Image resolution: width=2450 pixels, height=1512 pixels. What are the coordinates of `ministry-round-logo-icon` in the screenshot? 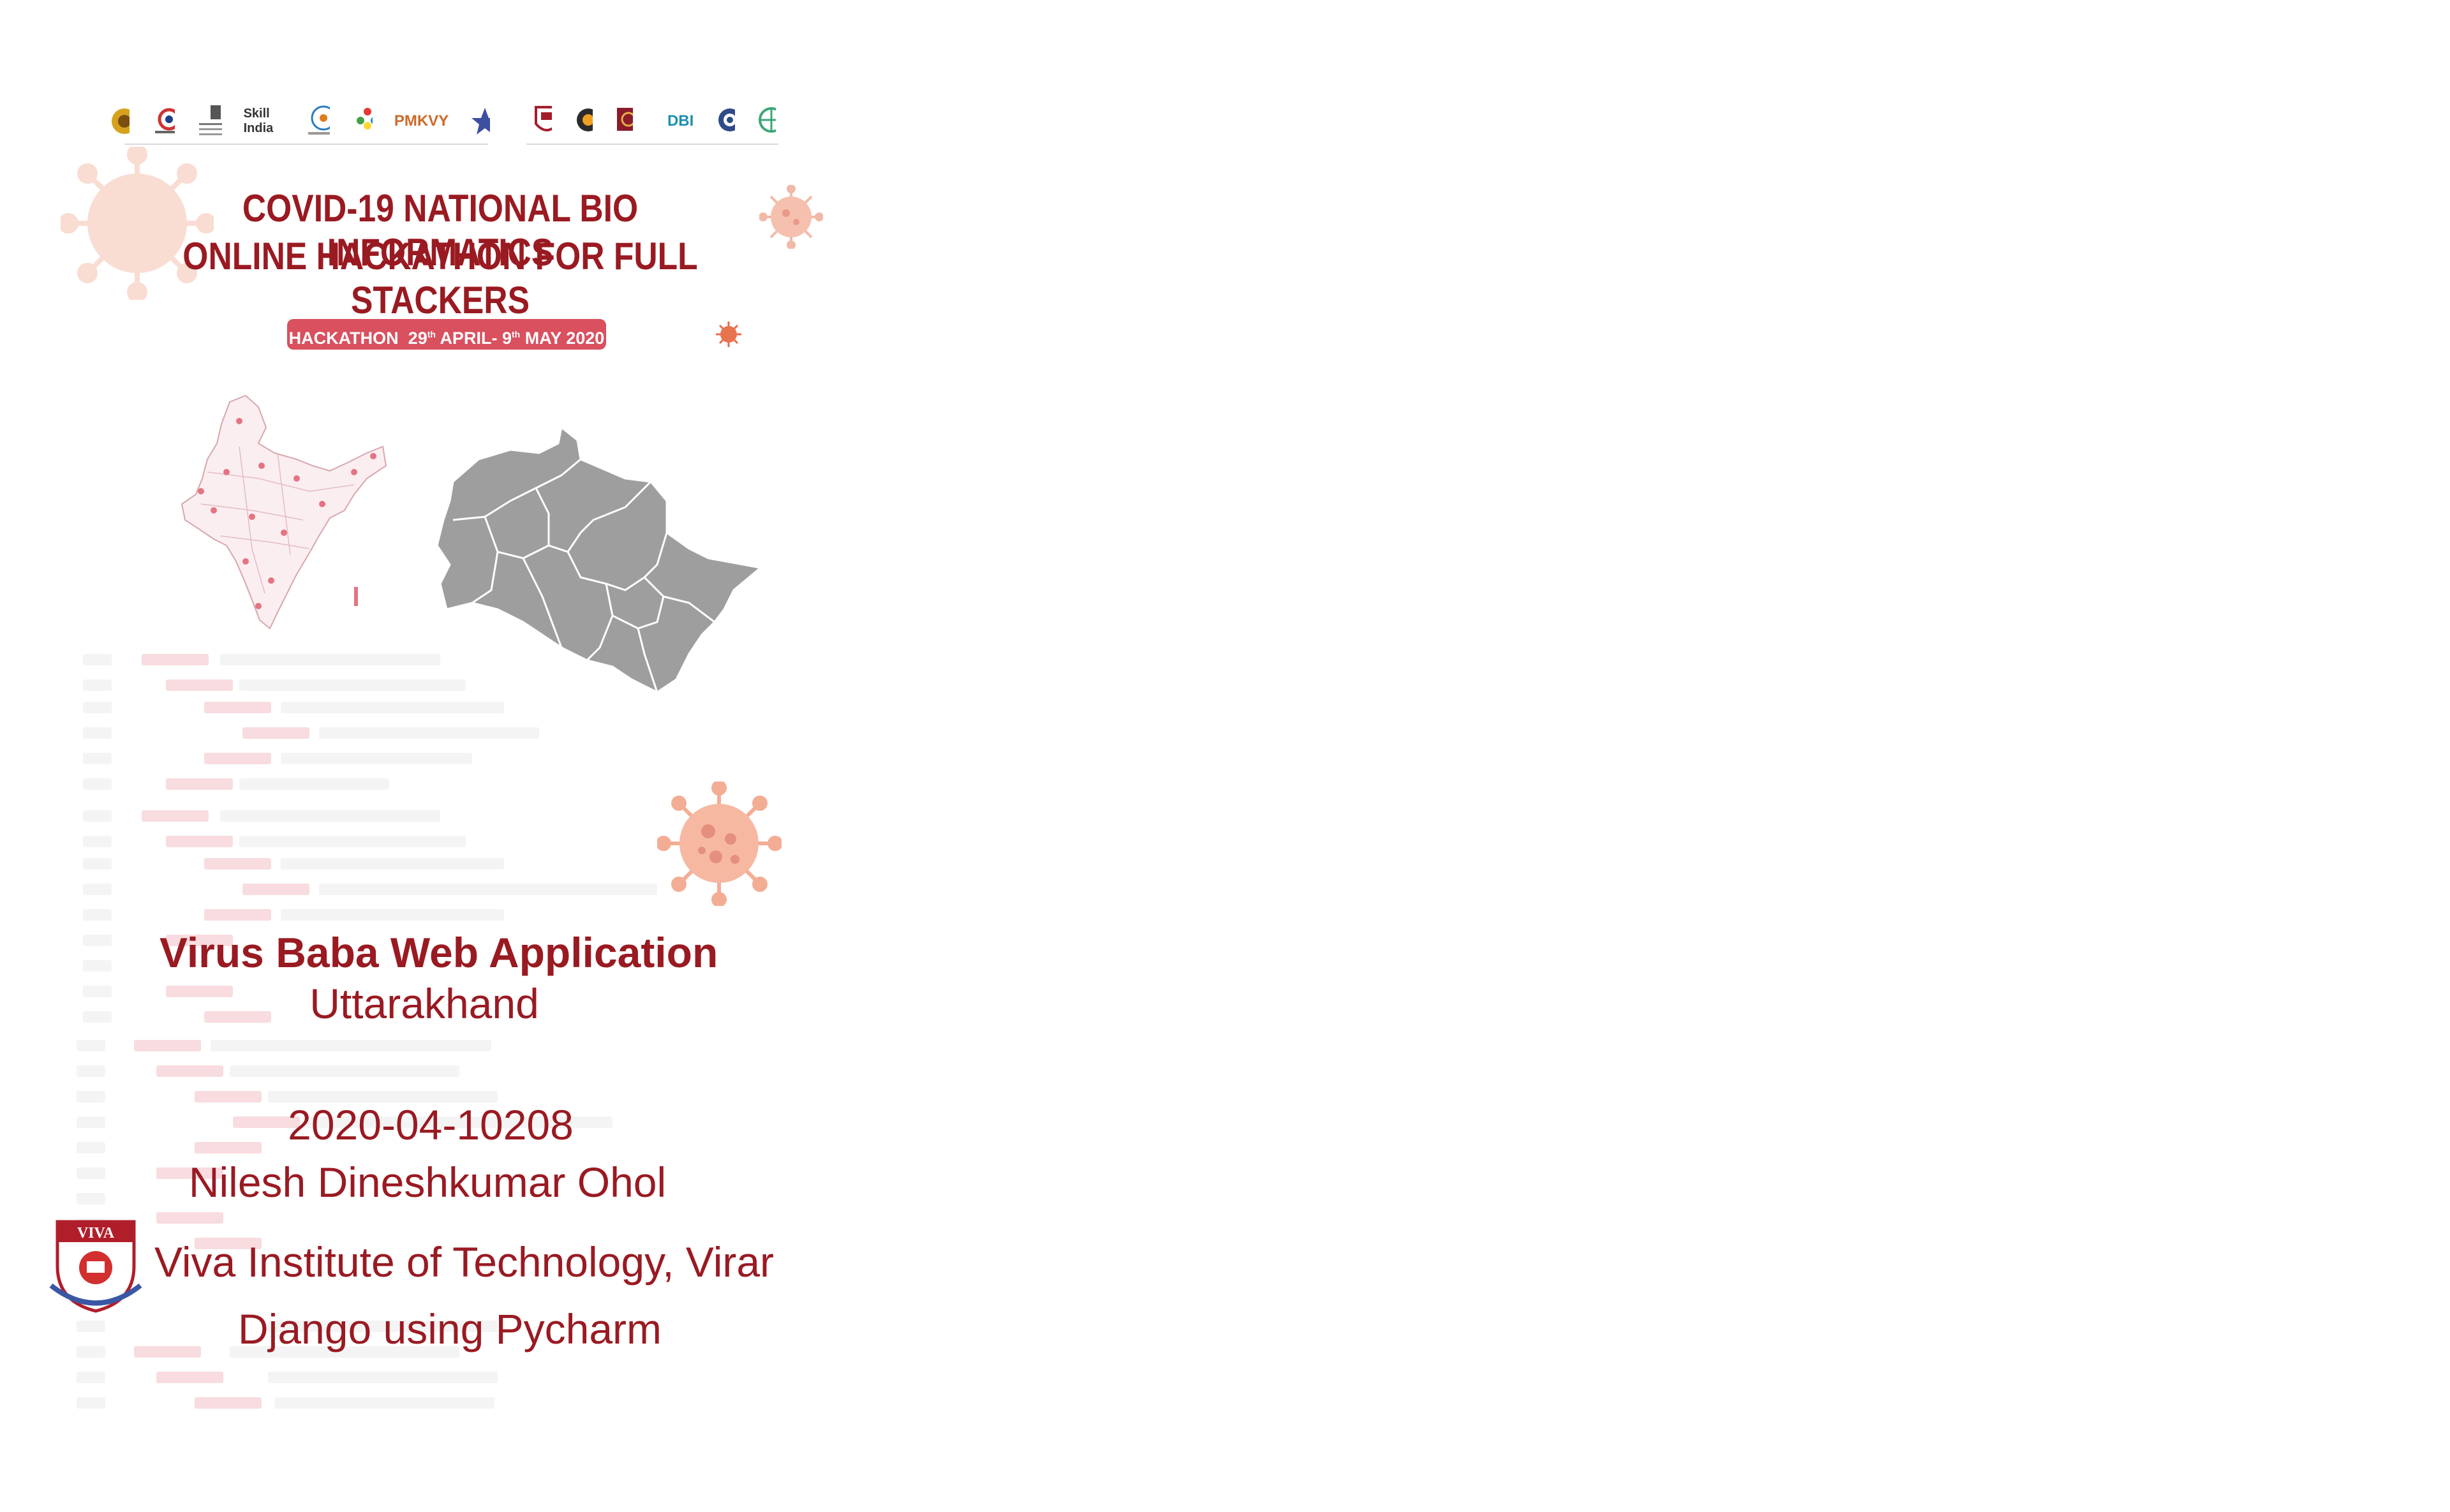 It's located at (319, 120).